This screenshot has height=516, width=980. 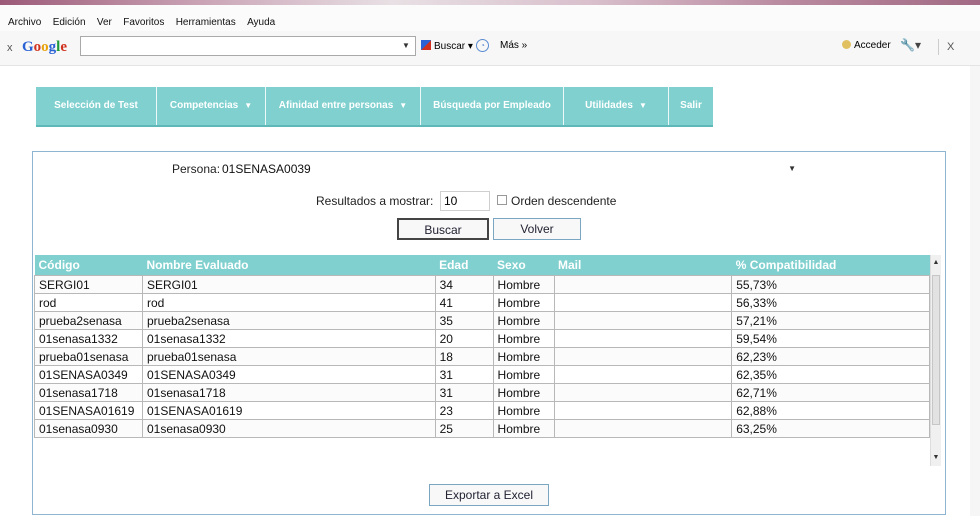 I want to click on nav-utilidades: Utilidades ▼, so click(x=616, y=106).